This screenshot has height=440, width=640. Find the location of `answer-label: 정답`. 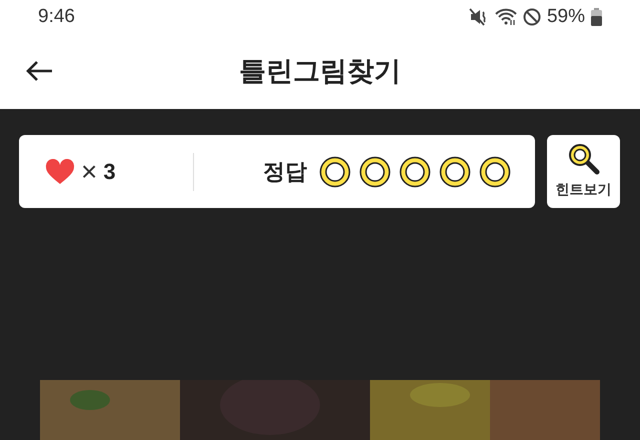

answer-label: 정답 is located at coordinates (285, 172).